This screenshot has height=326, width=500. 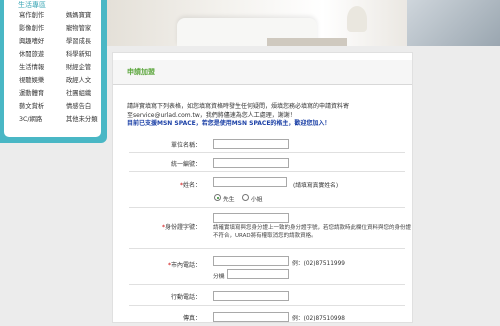 I want to click on form-row-mobile: 行動電話：, so click(x=267, y=296).